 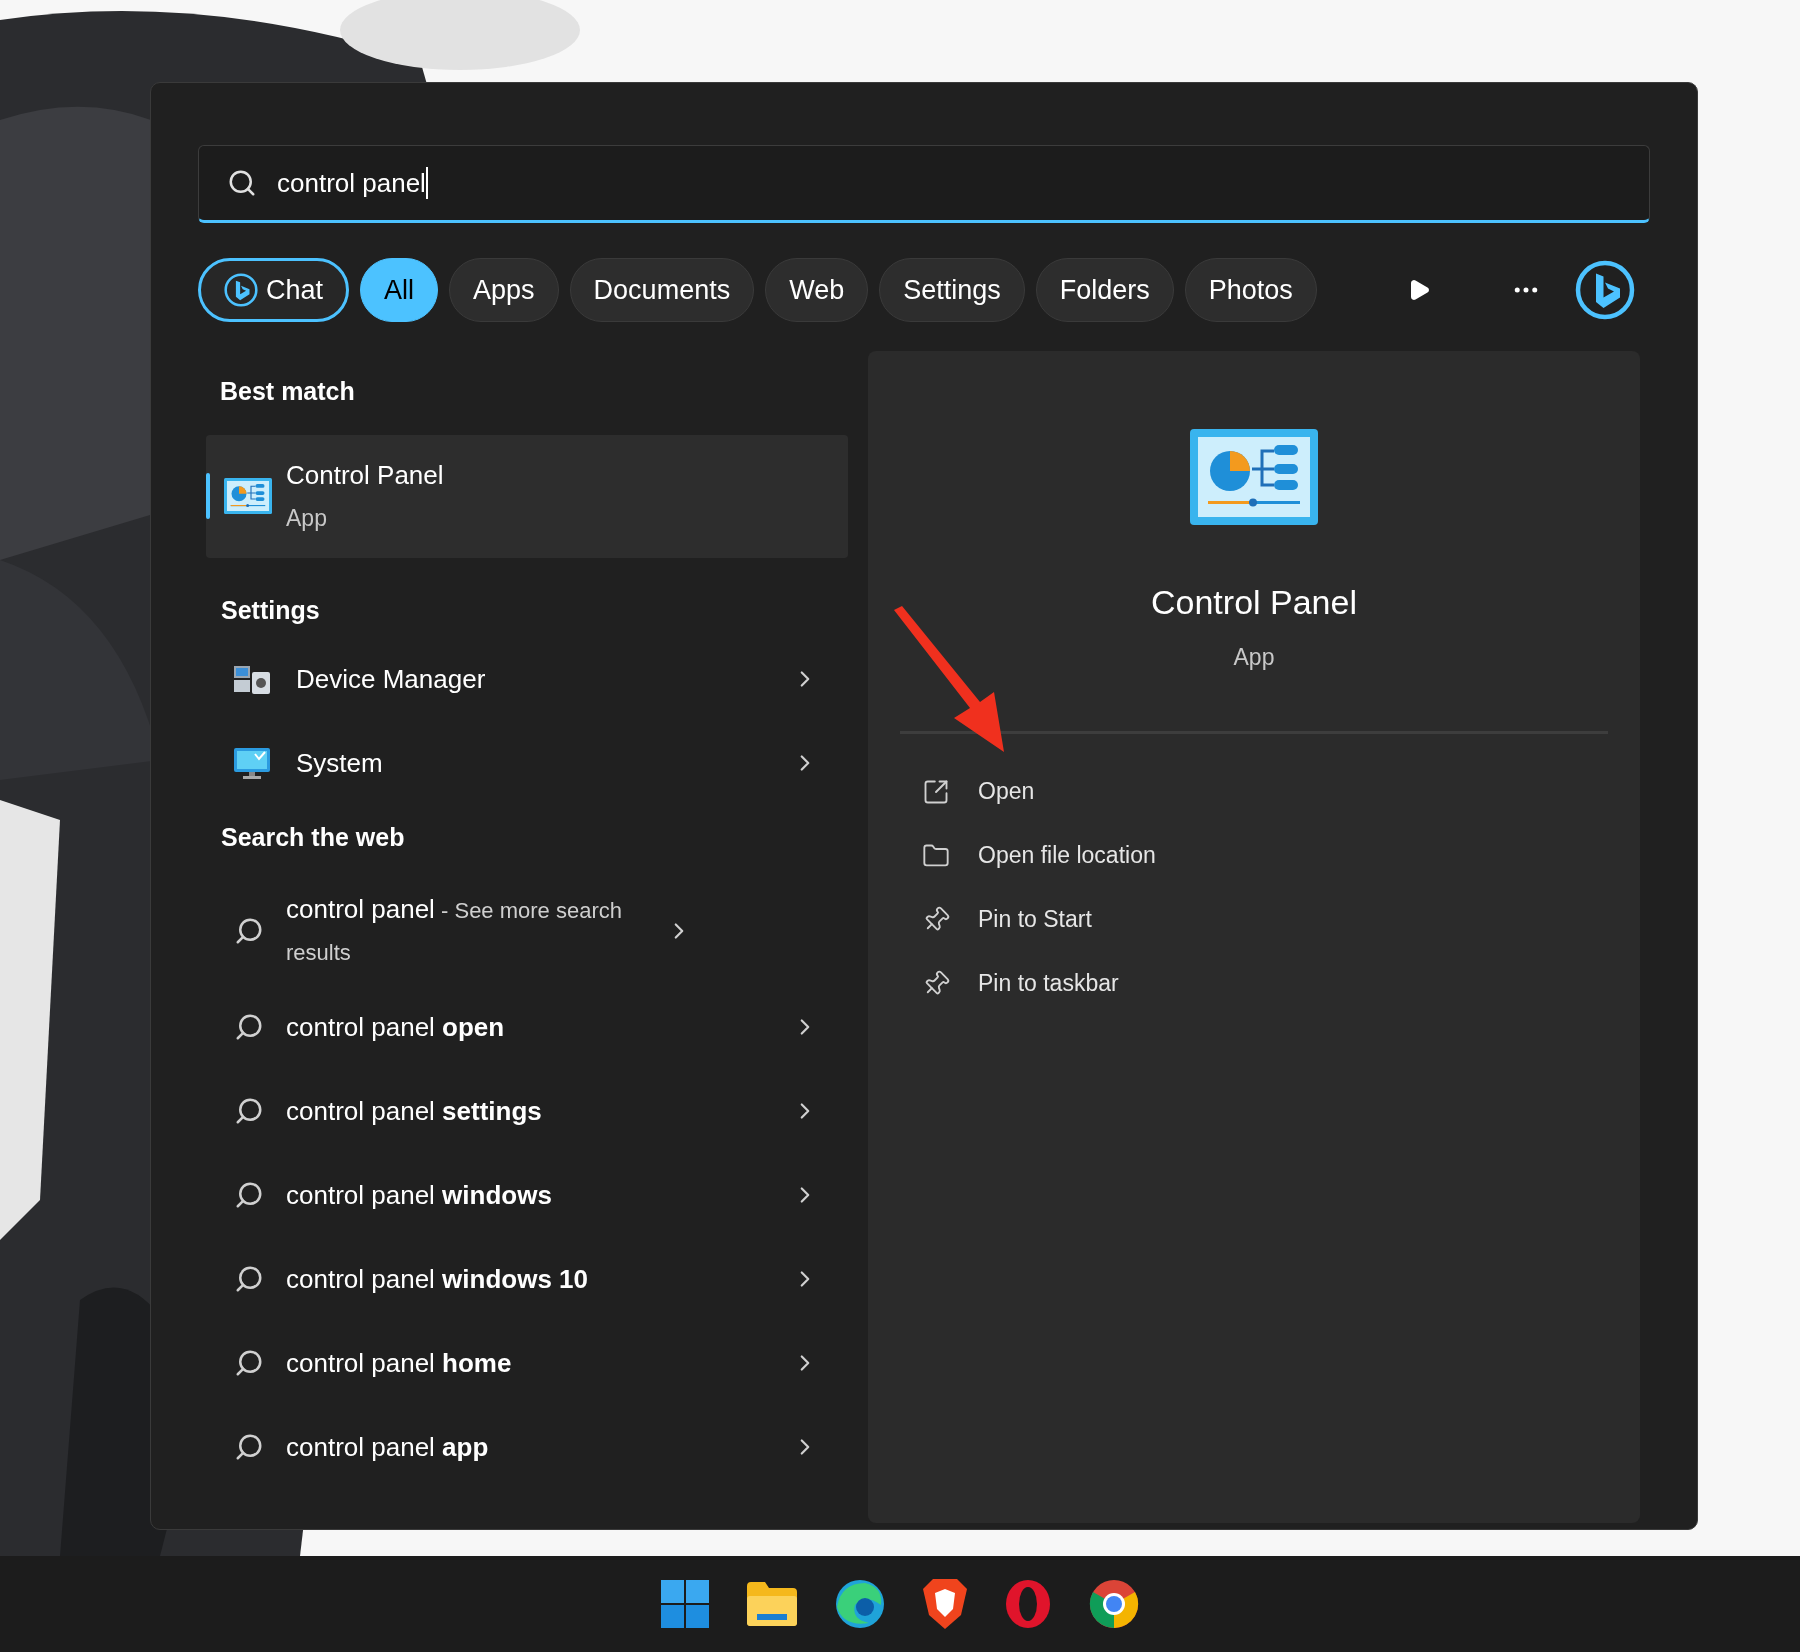 I want to click on web-search-result: control panel home, so click(x=527, y=1362).